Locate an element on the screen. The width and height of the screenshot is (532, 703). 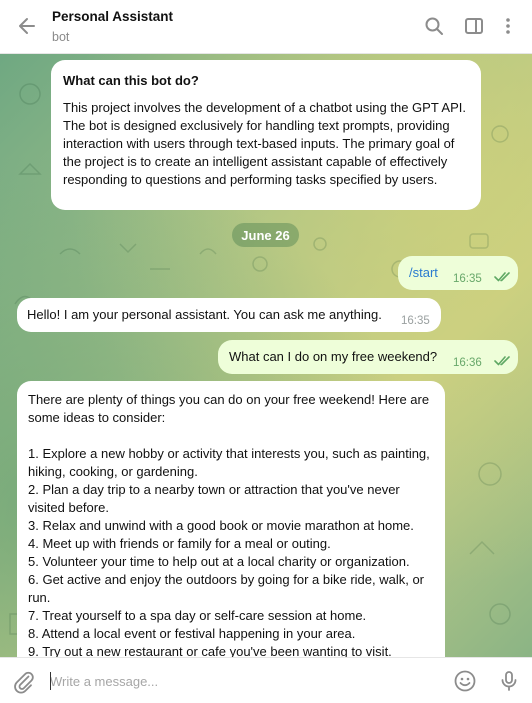
text-caret is located at coordinates (50, 681).